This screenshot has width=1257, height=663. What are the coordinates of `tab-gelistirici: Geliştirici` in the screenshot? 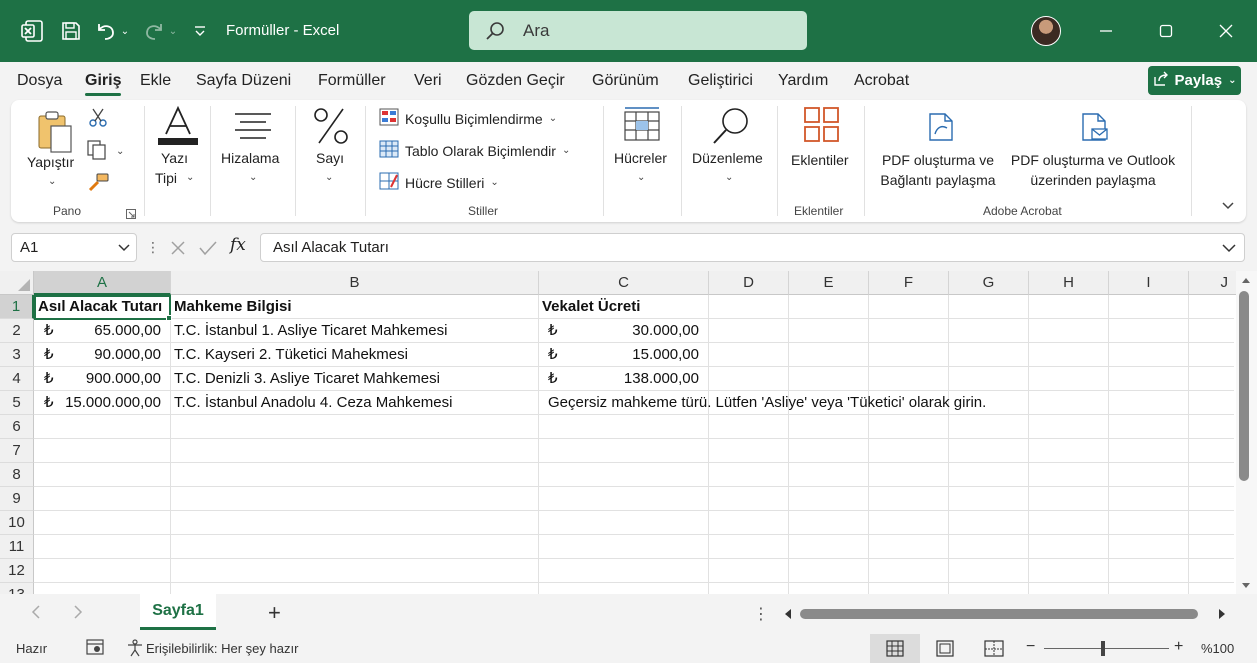 It's located at (720, 81).